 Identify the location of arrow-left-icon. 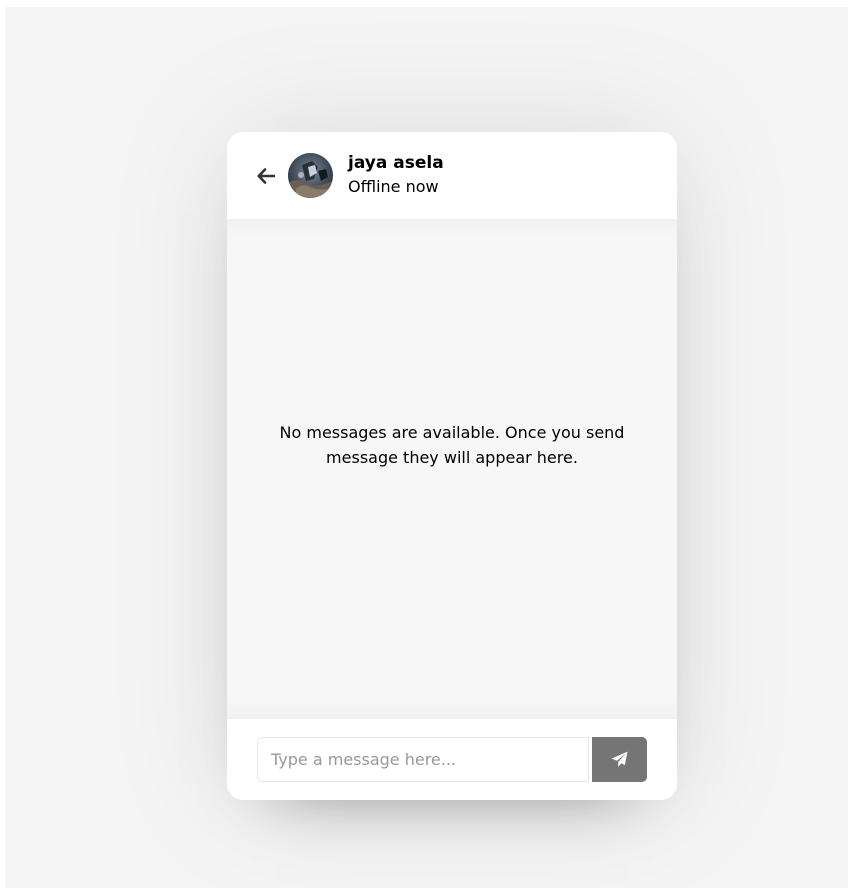
(266, 175).